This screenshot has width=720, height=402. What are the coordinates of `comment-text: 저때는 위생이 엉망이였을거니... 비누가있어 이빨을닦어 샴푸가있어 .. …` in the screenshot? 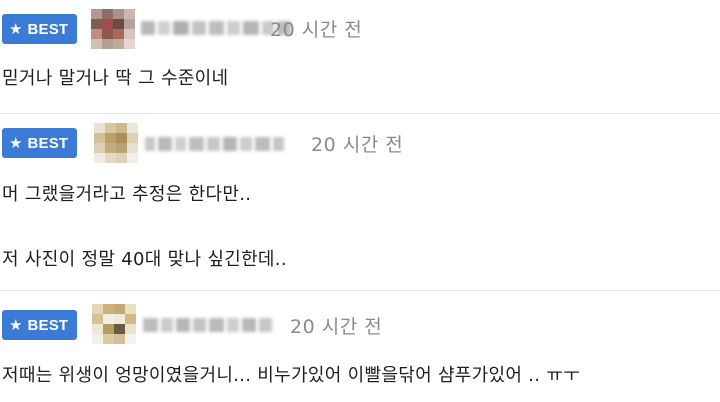 It's located at (291, 375).